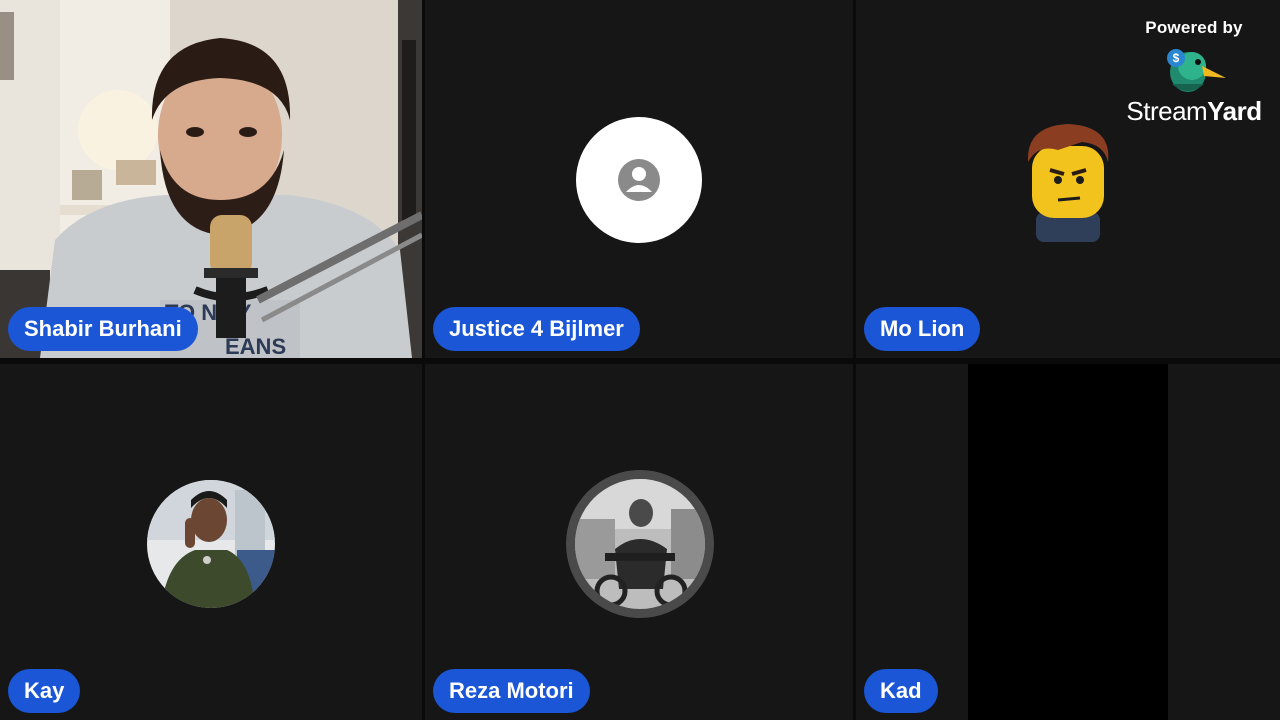  Describe the element at coordinates (1234, 111) in the screenshot. I see `wordmark-bold: Yard` at that location.